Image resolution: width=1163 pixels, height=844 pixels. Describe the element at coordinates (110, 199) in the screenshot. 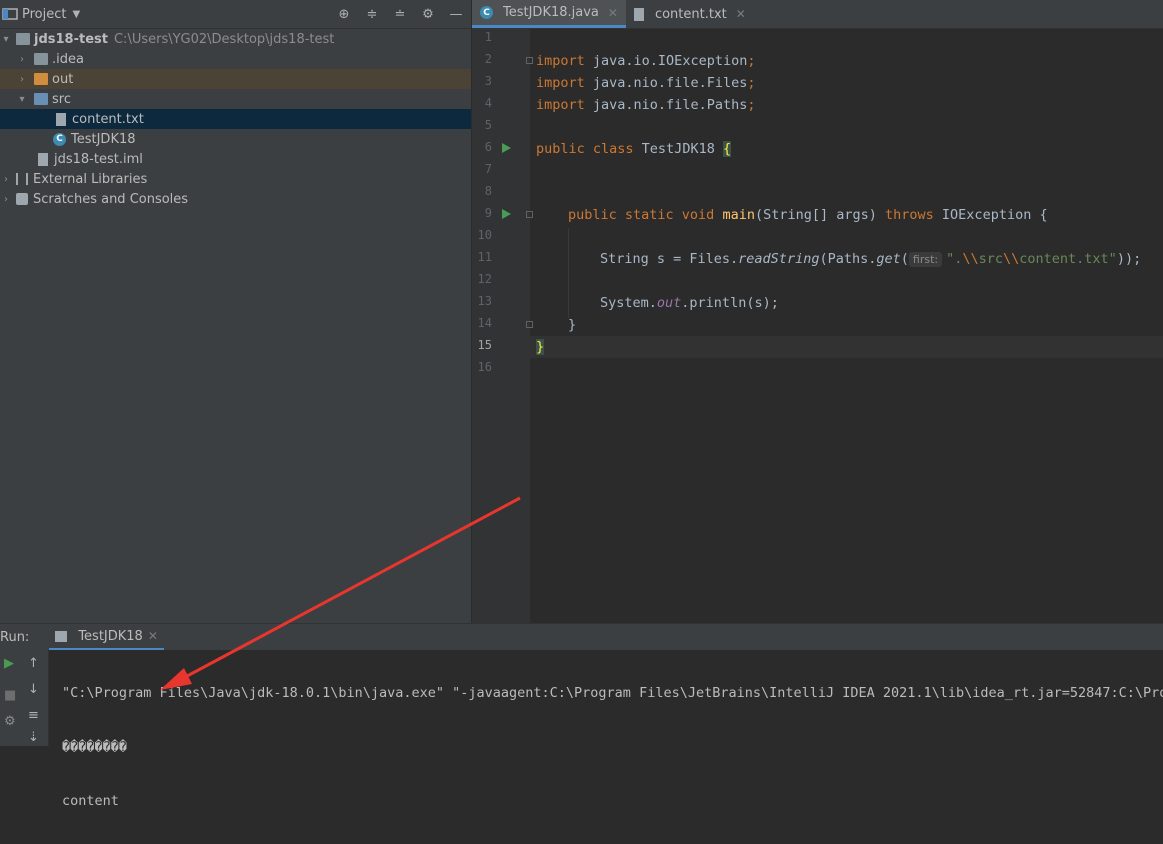

I see `tree-node-label: Scratches and Consoles` at that location.